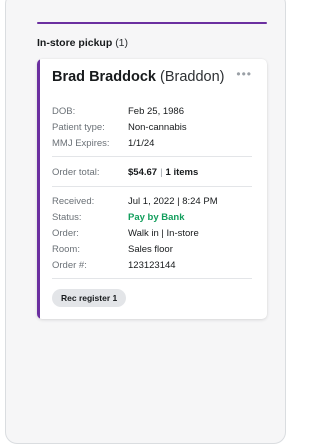 This screenshot has width=320, height=446. Describe the element at coordinates (78, 127) in the screenshot. I see `patient-type-label: Patient type:` at that location.